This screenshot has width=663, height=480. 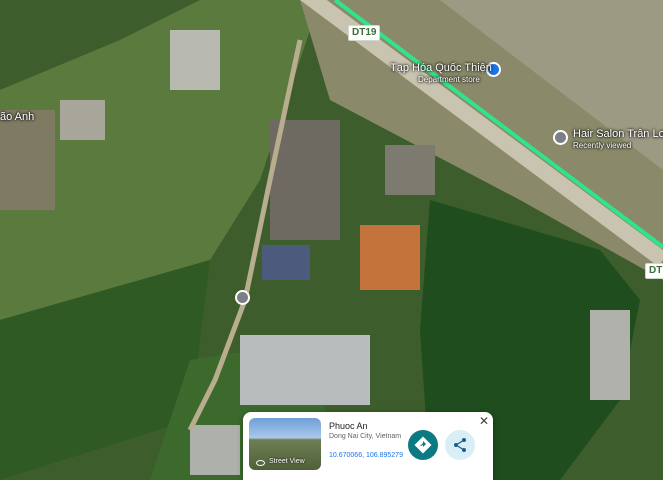 What do you see at coordinates (17, 117) in the screenshot?
I see `place-label-left-edge: ão Anh` at bounding box center [17, 117].